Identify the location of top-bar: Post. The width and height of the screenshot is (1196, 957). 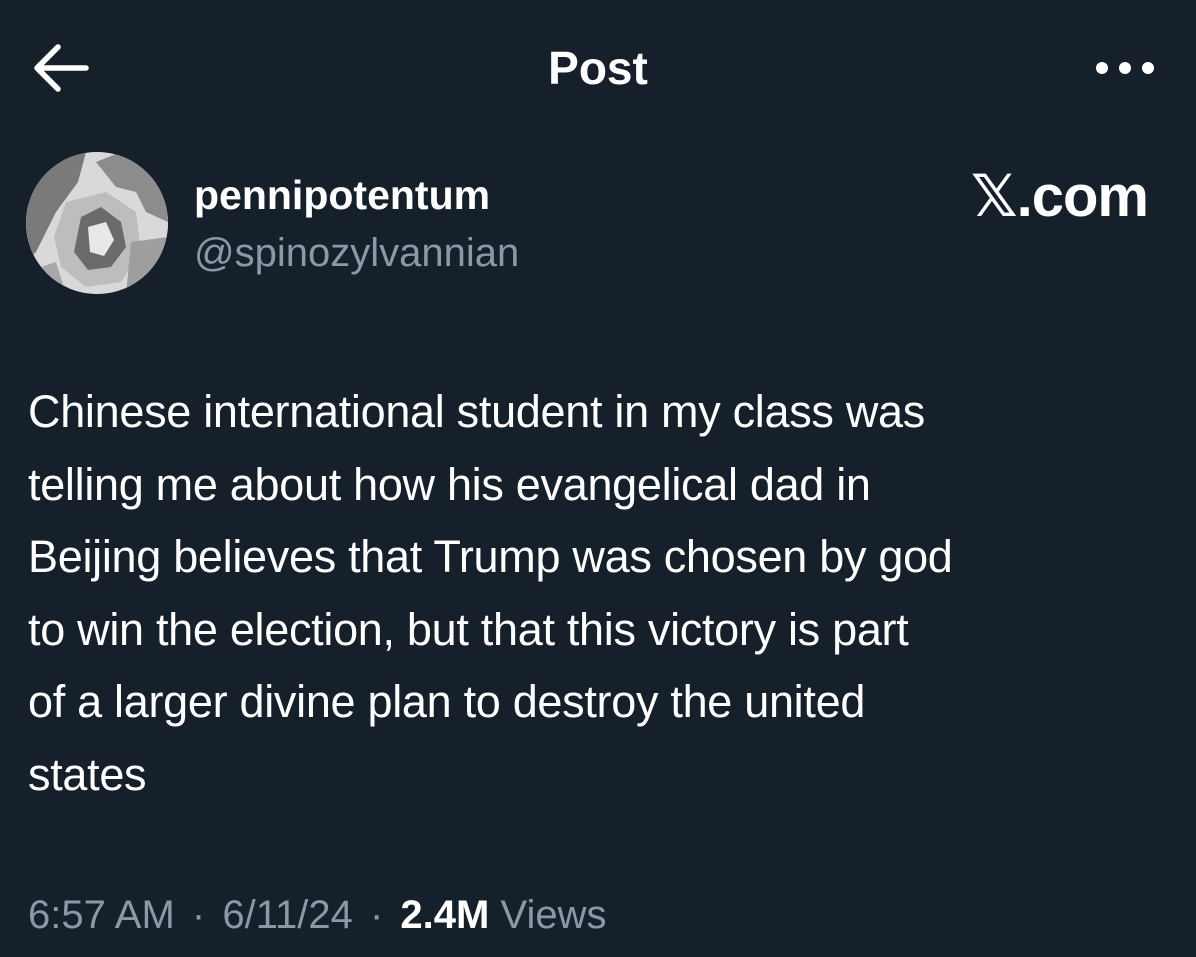
(598, 67).